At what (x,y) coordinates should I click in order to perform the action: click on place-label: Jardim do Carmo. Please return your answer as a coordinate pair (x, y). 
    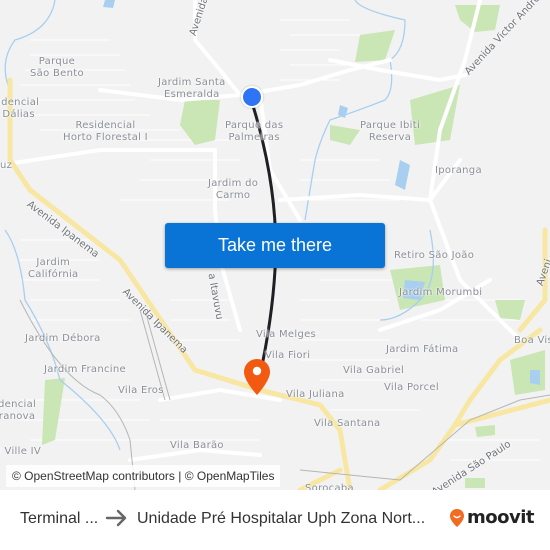
    Looking at the image, I should click on (233, 189).